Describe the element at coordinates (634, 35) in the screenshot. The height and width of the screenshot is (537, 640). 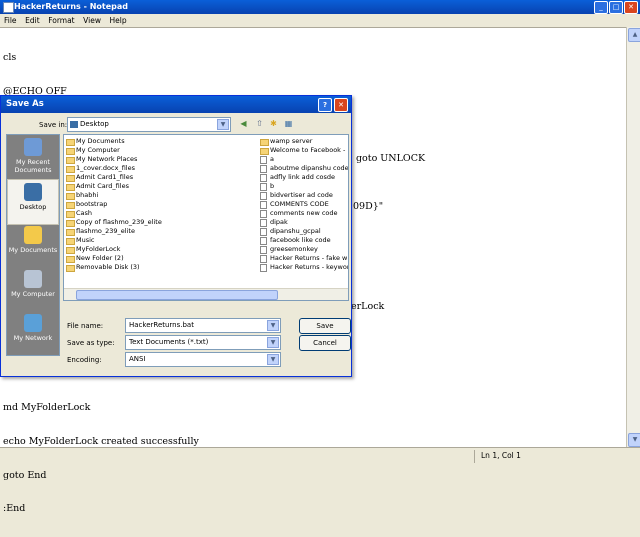
I see `scroll-up-icon: ▲` at that location.